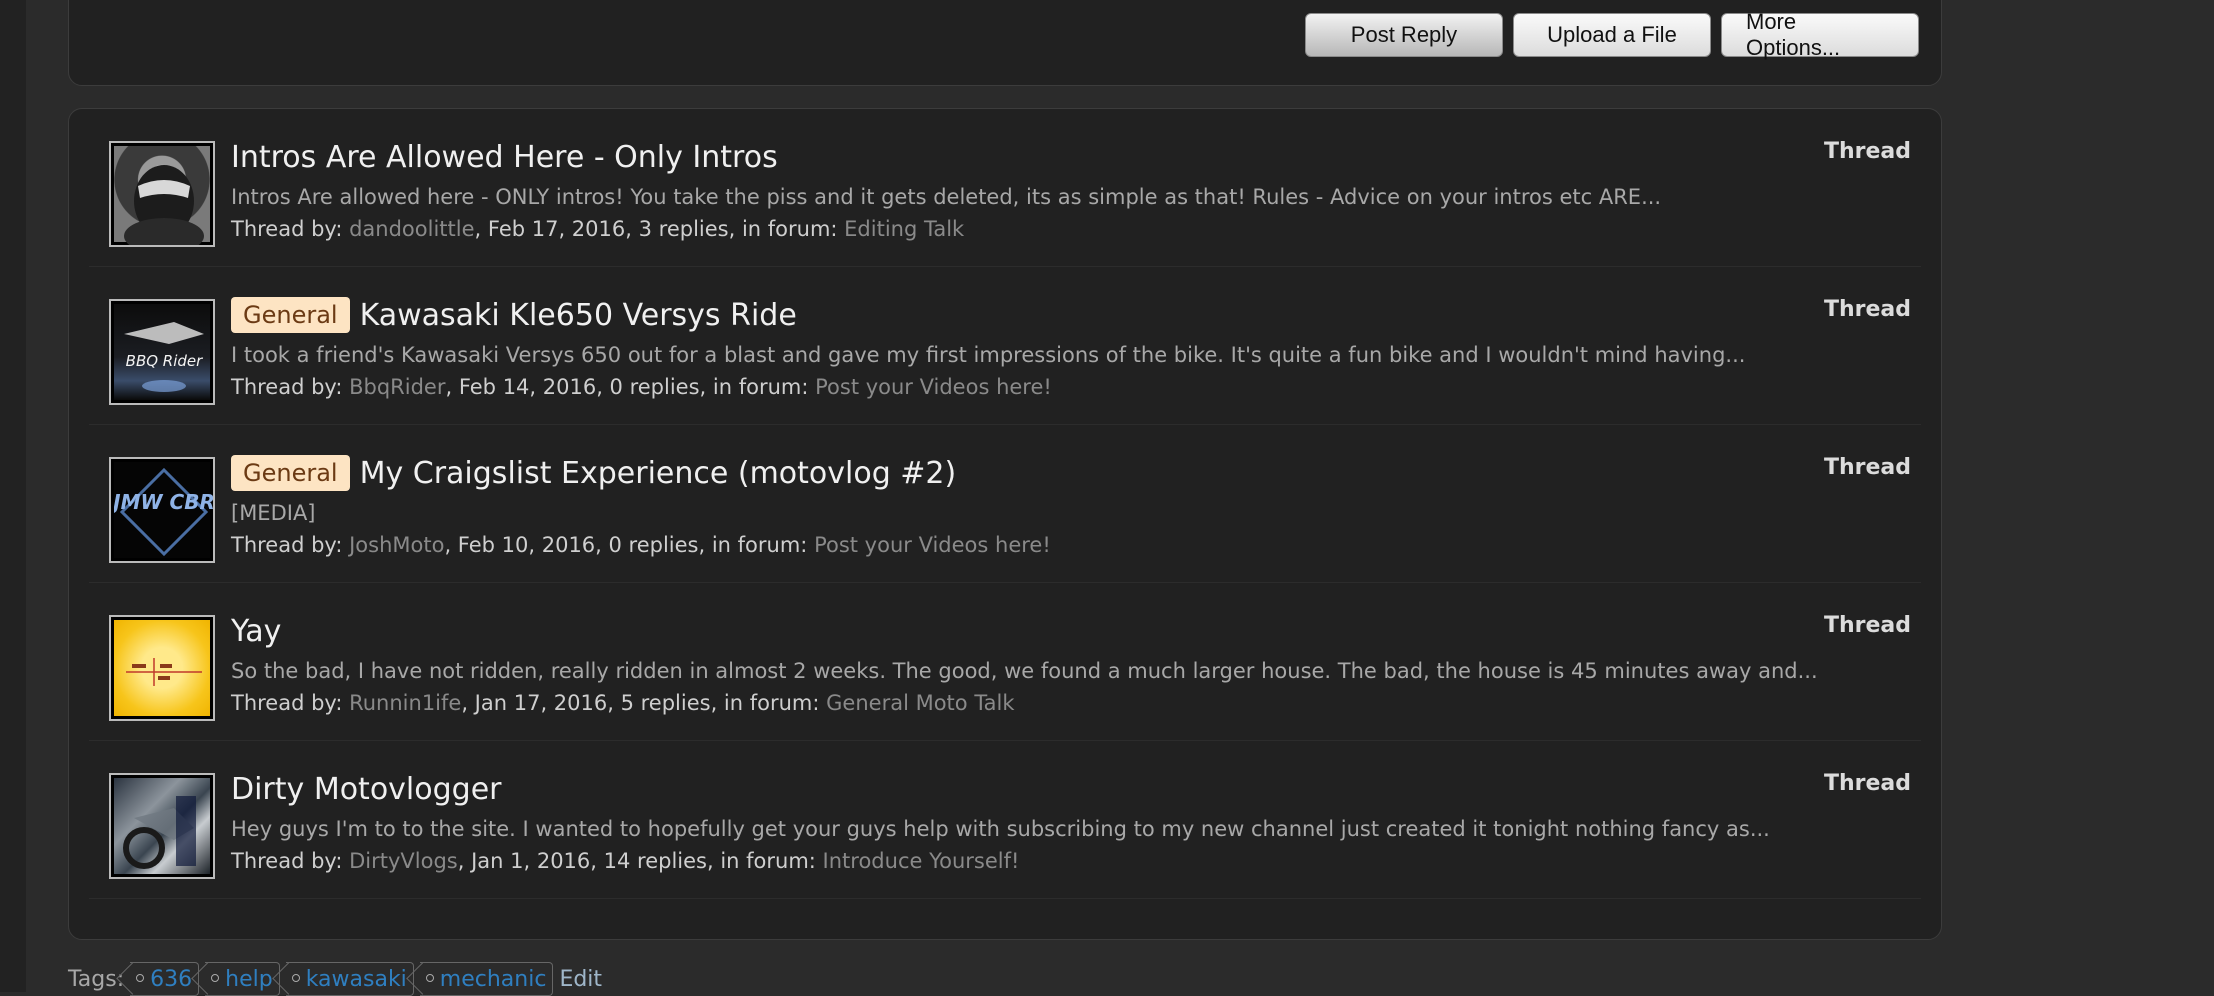 The width and height of the screenshot is (2214, 996). Describe the element at coordinates (629, 545) in the screenshot. I see `meta-details: , Feb 10, 2016, 0 replies, in forum:` at that location.